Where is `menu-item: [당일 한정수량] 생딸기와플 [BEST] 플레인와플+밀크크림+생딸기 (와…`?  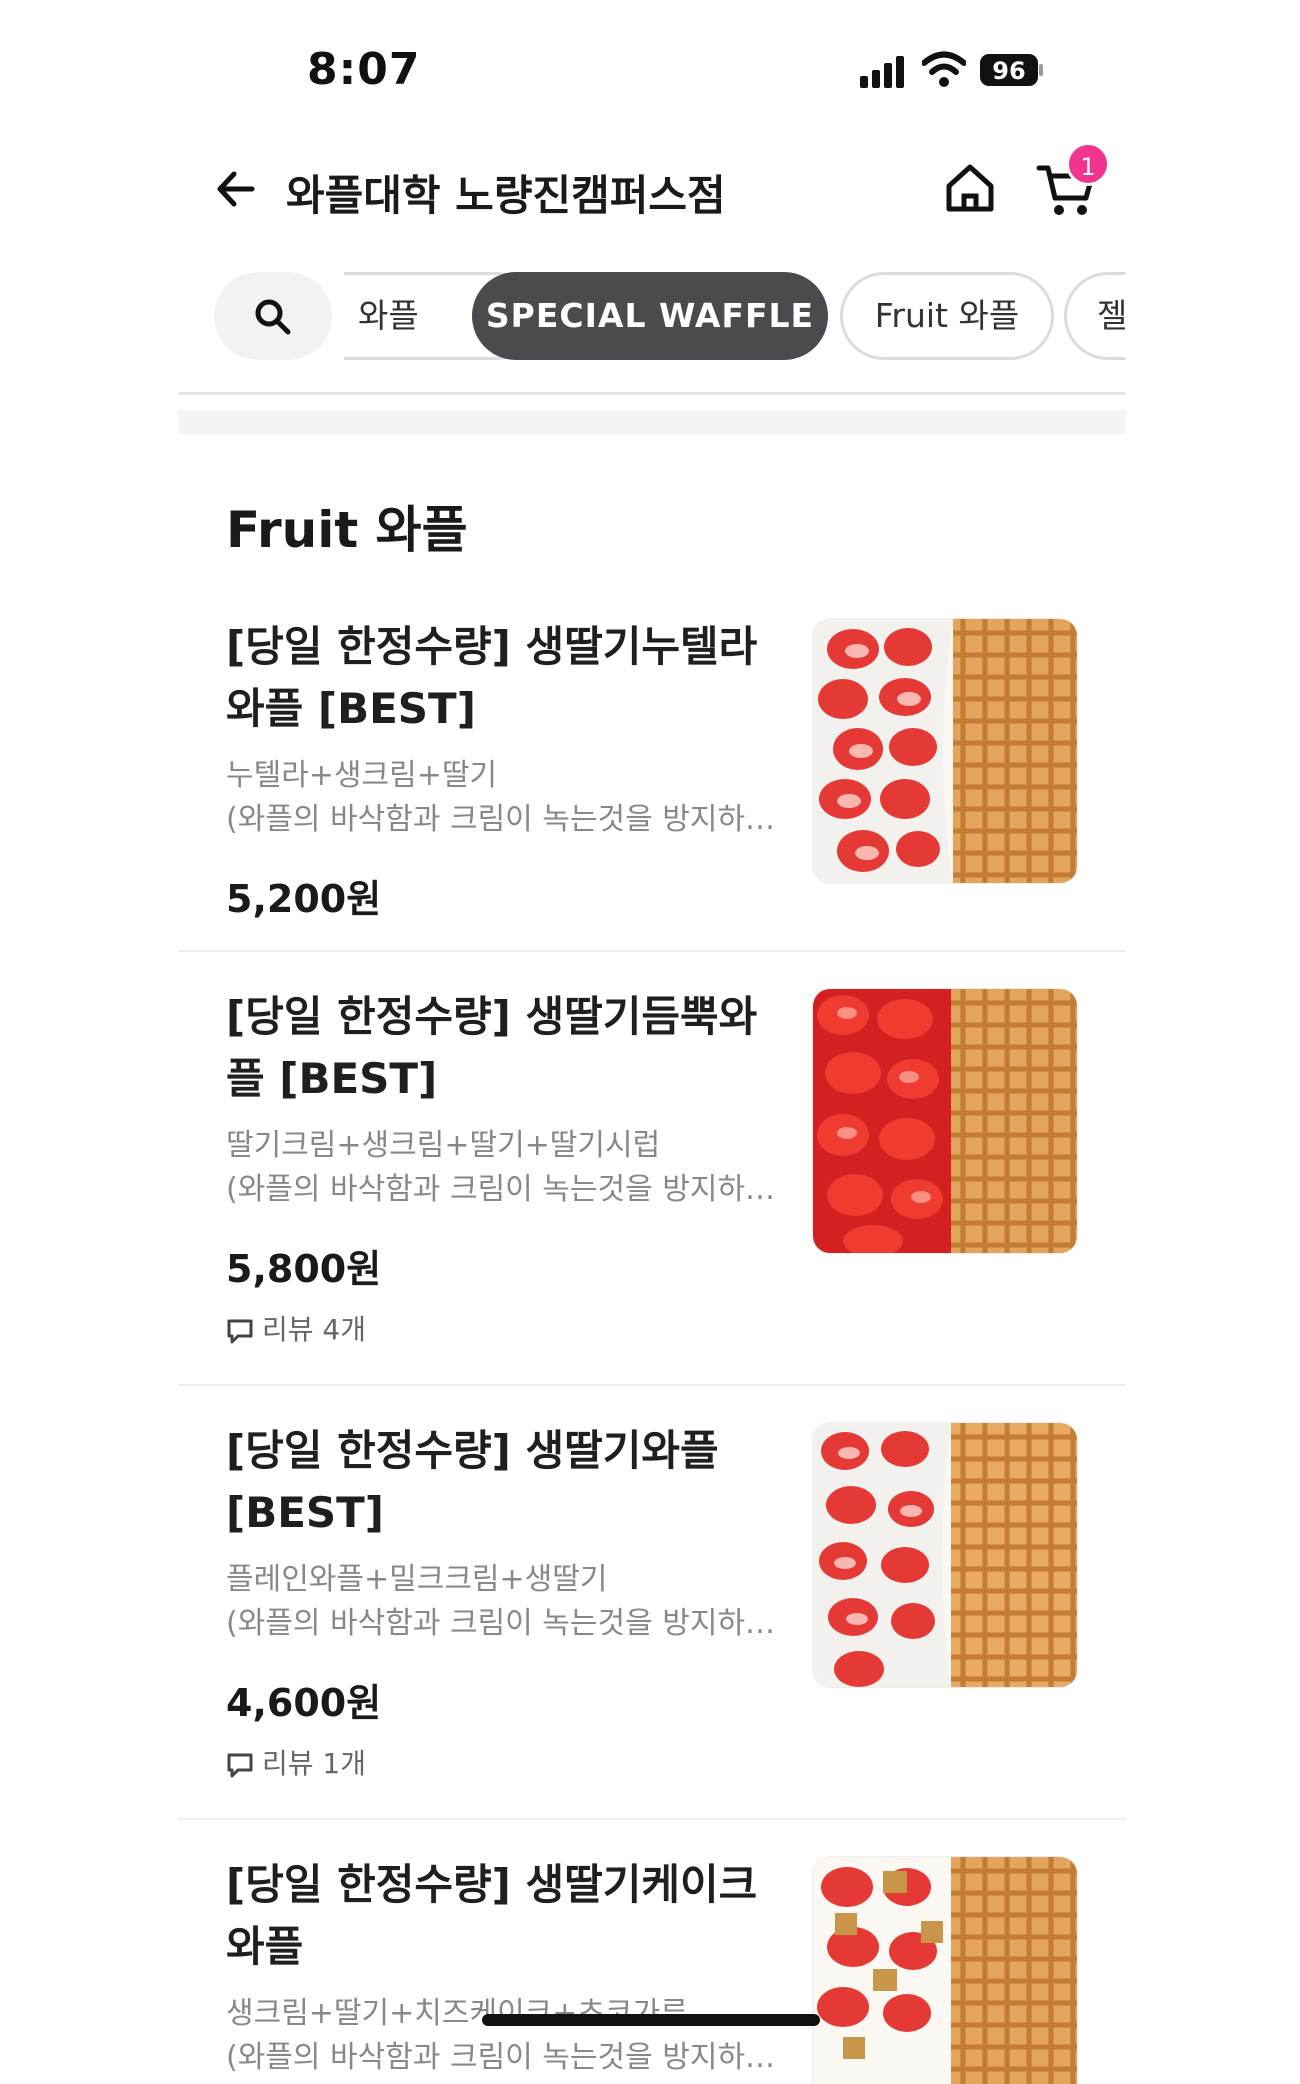 menu-item: [당일 한정수량] 생딸기와플 [BEST] 플레인와플+밀크크림+생딸기 (와… is located at coordinates (652, 1620).